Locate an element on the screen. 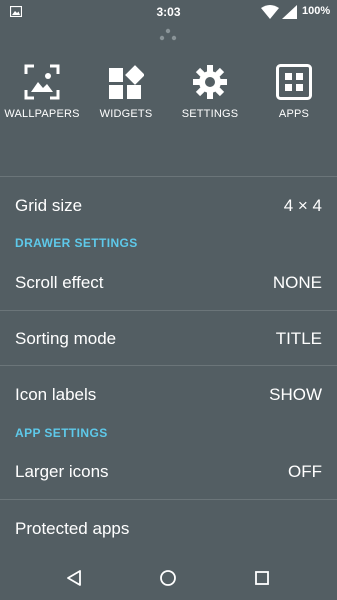 The image size is (337, 600). wifi-icon is located at coordinates (270, 12).